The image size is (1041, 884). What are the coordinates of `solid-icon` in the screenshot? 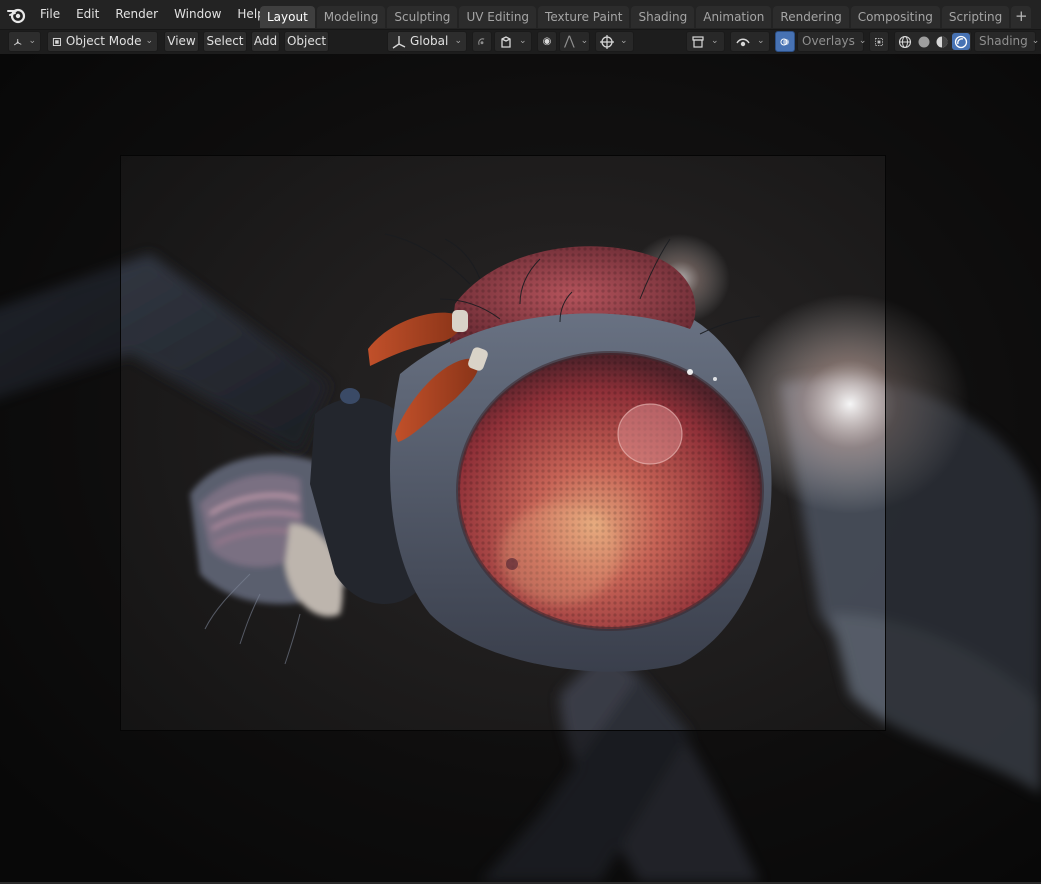 It's located at (924, 41).